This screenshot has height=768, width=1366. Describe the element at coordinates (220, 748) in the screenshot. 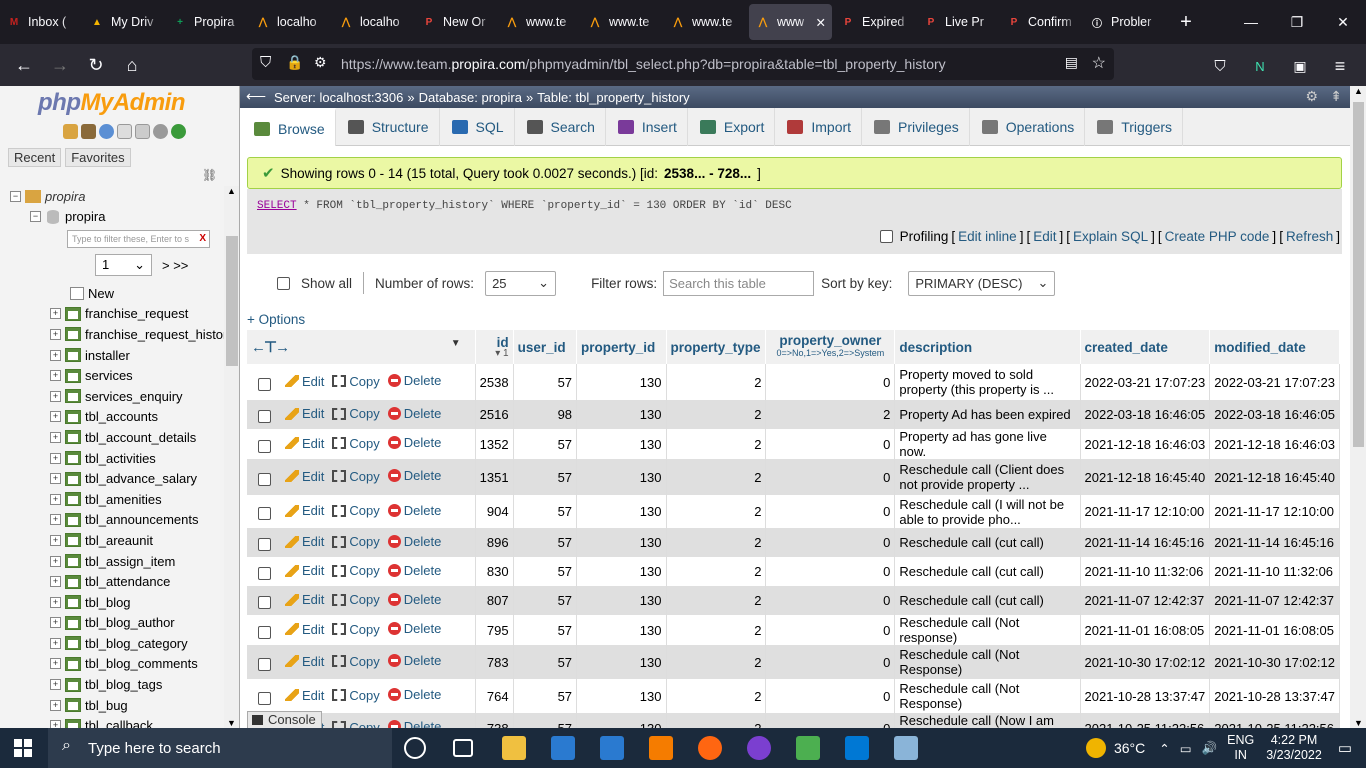

I see `taskbar-search-input: ⌕ Type here to search` at that location.